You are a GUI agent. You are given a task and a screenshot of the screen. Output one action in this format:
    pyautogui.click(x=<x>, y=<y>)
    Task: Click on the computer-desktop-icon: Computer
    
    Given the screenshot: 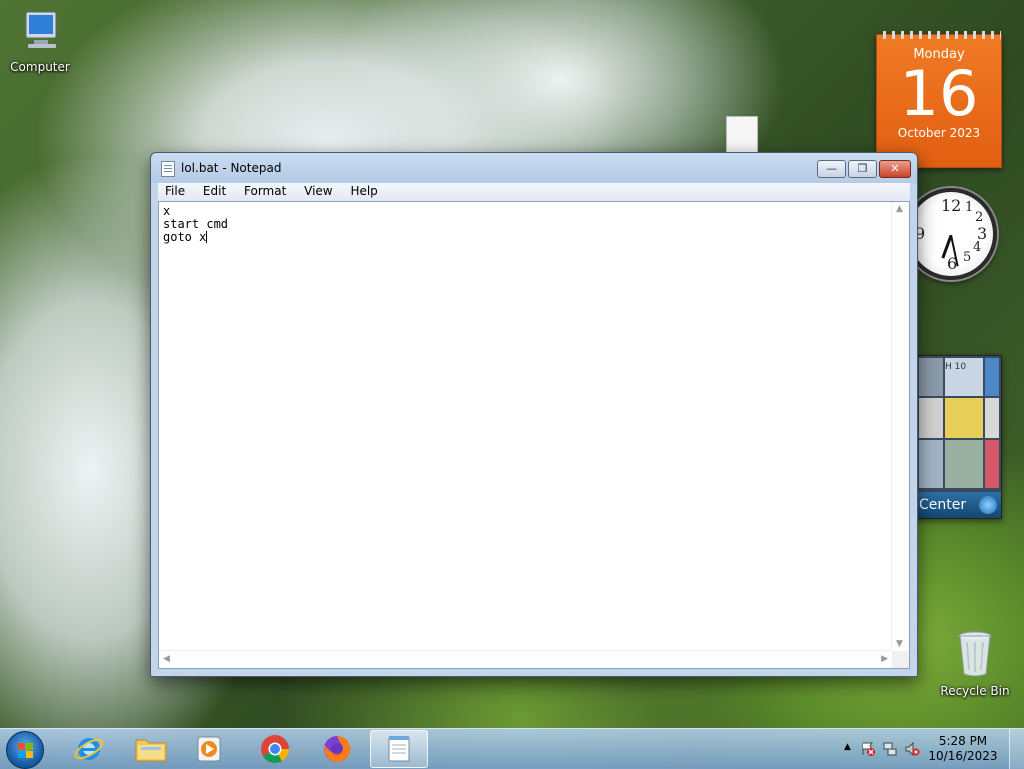 What is the action you would take?
    pyautogui.click(x=40, y=42)
    